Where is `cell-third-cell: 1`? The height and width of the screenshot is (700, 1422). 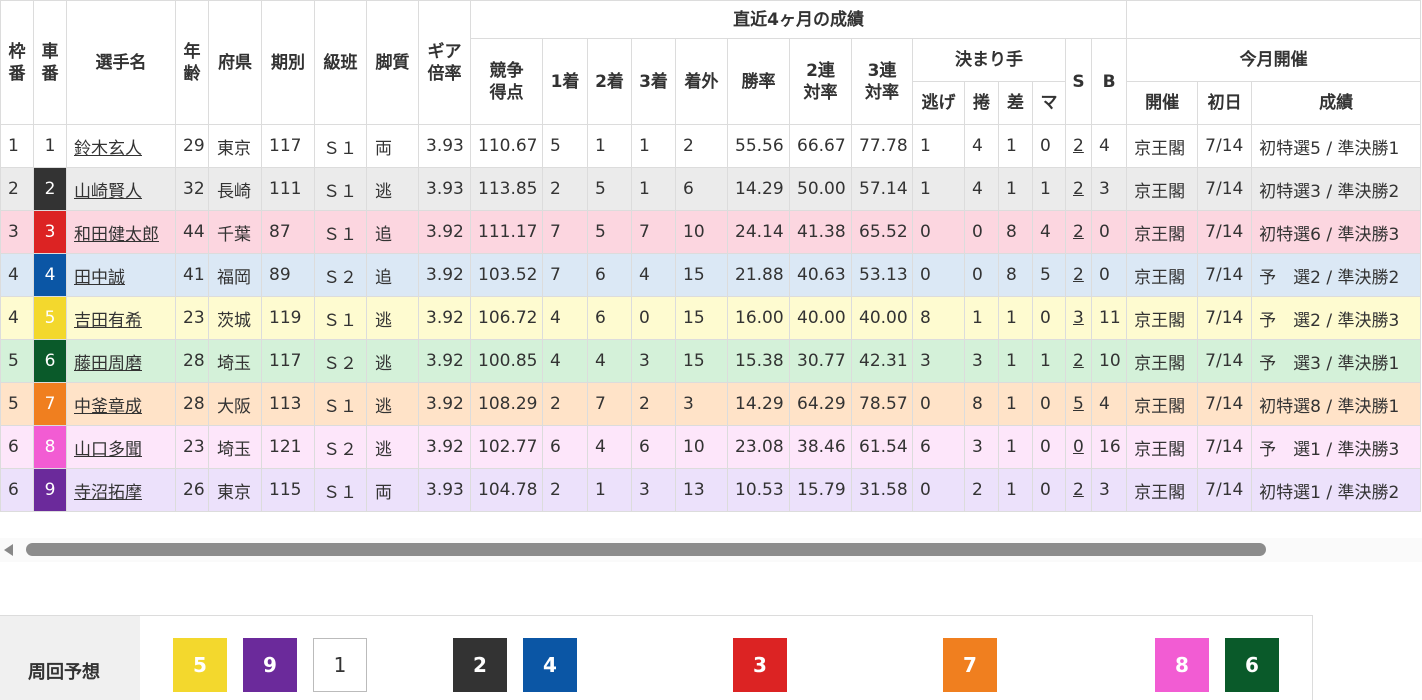
cell-third-cell: 1 is located at coordinates (653, 189).